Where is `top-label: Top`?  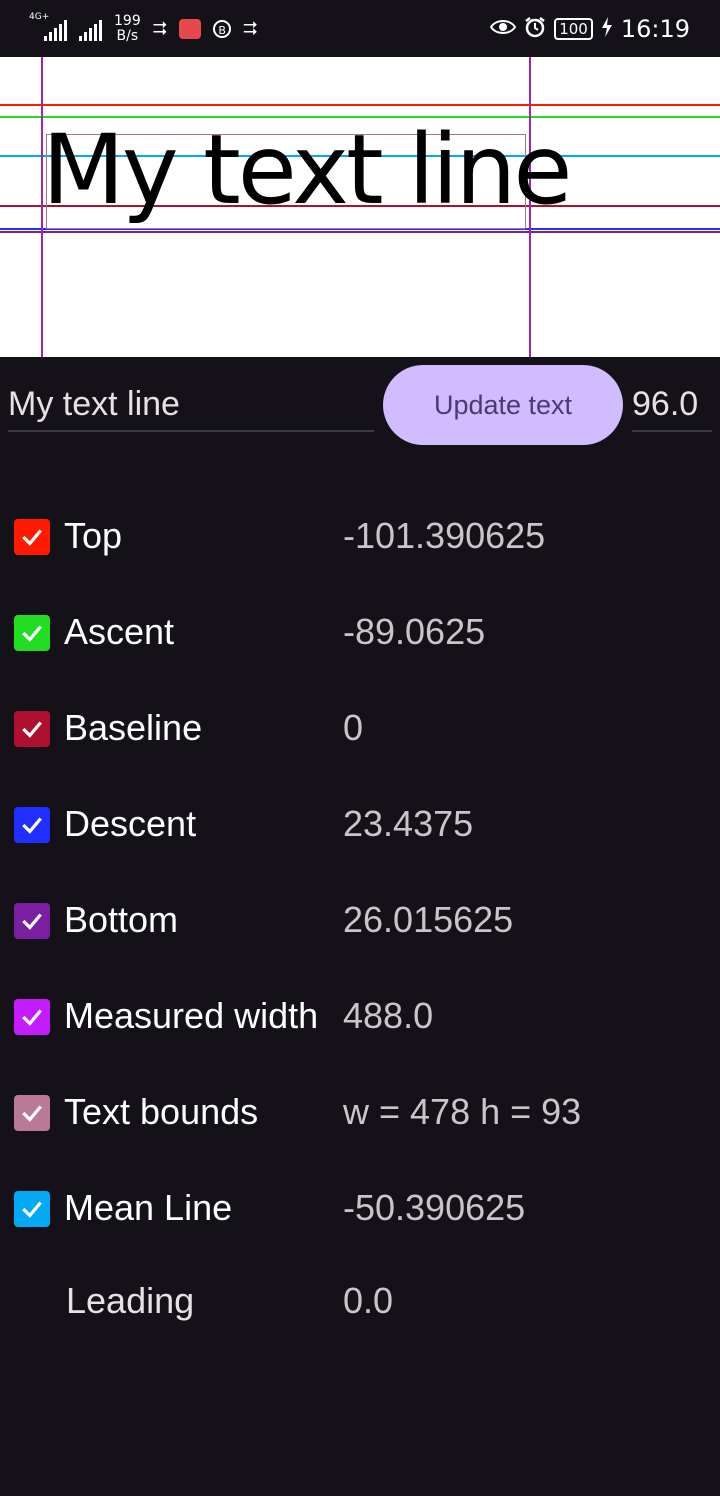
top-label: Top is located at coordinates (93, 535).